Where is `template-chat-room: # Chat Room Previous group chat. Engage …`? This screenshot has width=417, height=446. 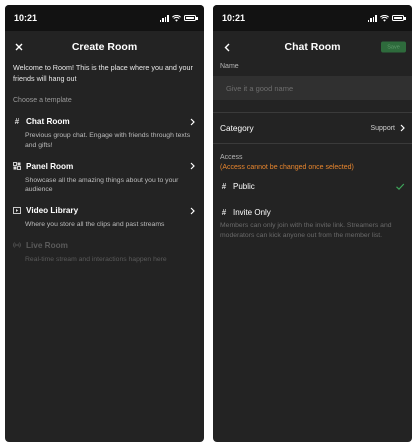 template-chat-room: # Chat Room Previous group chat. Engage … is located at coordinates (104, 133).